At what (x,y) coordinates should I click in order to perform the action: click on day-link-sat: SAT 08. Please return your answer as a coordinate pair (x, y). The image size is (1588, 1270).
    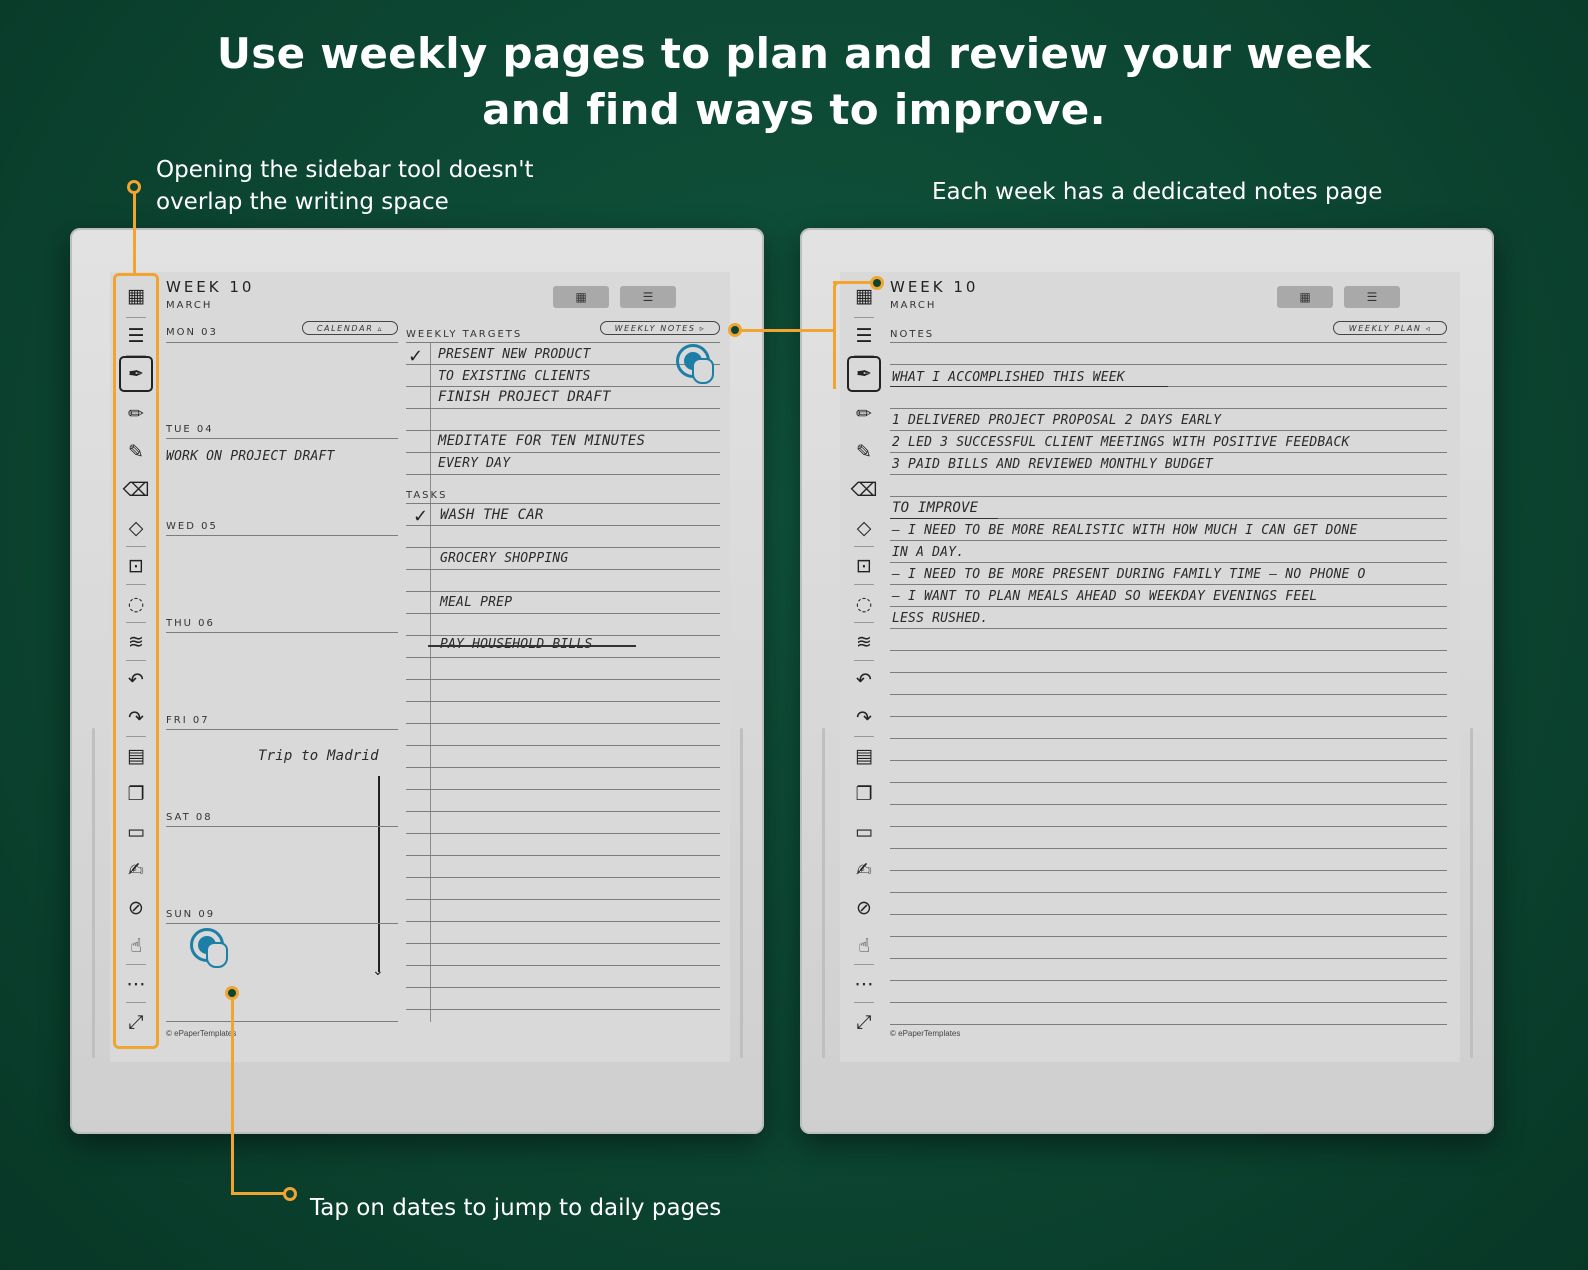
    Looking at the image, I should click on (189, 817).